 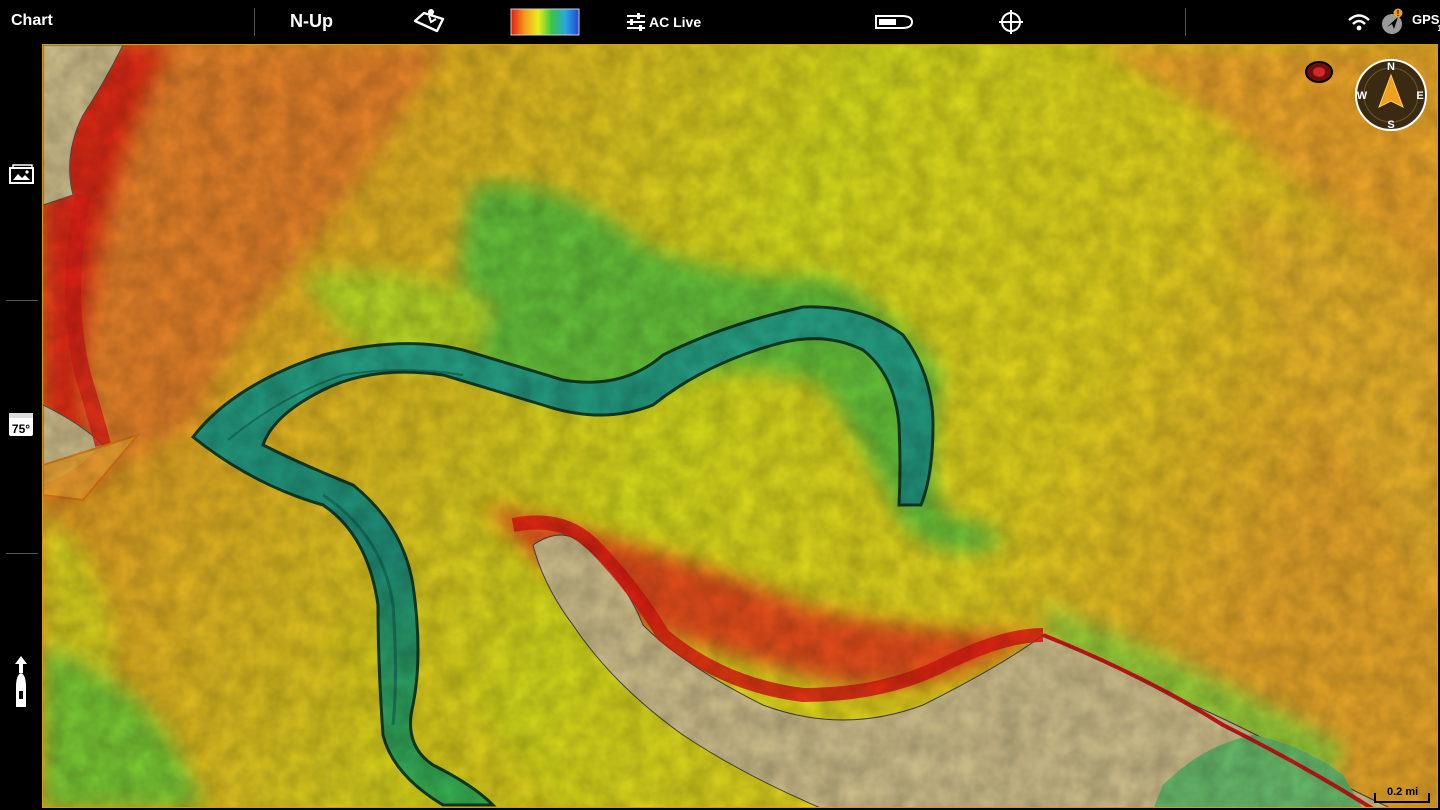 I want to click on ac-live-label: AC Live, so click(x=675, y=22).